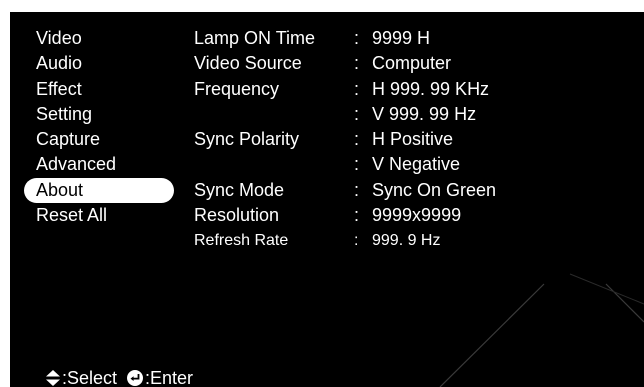 This screenshot has height=387, width=644. What do you see at coordinates (417, 215) in the screenshot?
I see `info-value: 9999x9999` at bounding box center [417, 215].